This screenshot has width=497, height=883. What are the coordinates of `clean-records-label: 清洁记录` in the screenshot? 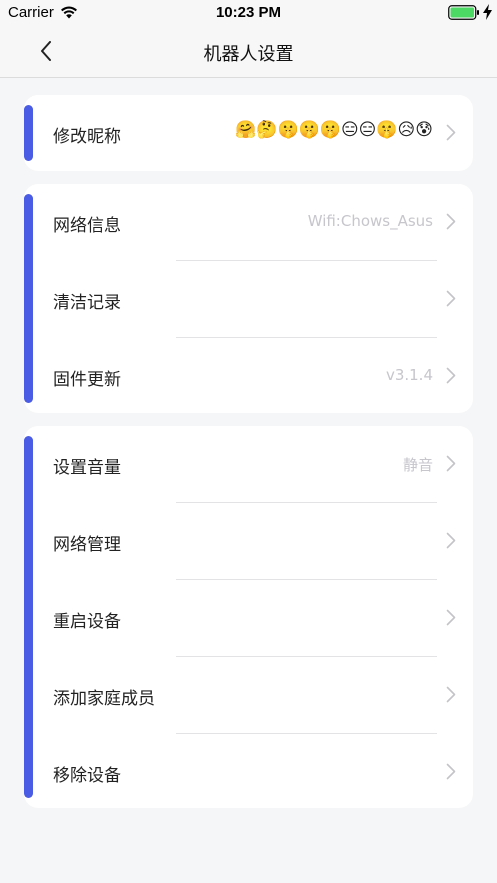 It's located at (87, 303).